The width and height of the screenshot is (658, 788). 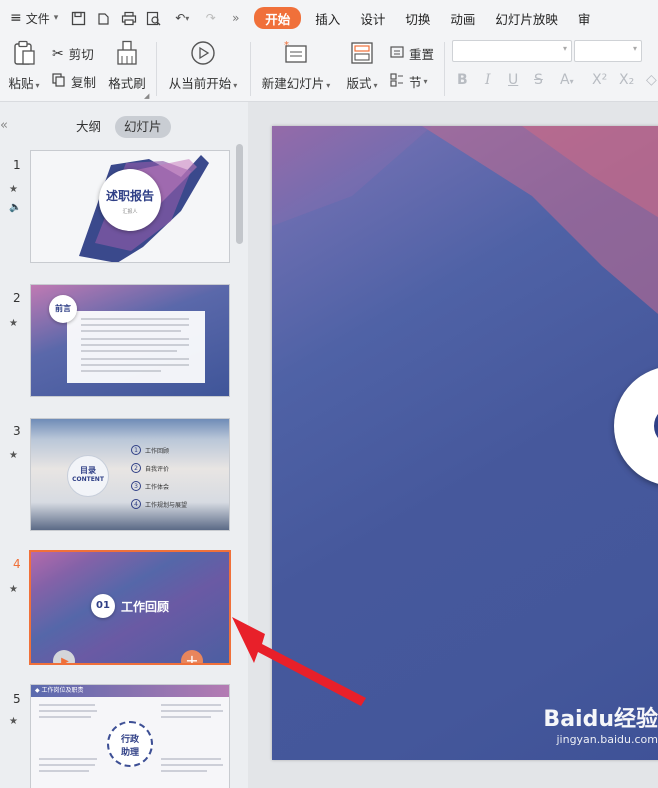 What do you see at coordinates (21, 83) in the screenshot?
I see `paste-label: 粘贴` at bounding box center [21, 83].